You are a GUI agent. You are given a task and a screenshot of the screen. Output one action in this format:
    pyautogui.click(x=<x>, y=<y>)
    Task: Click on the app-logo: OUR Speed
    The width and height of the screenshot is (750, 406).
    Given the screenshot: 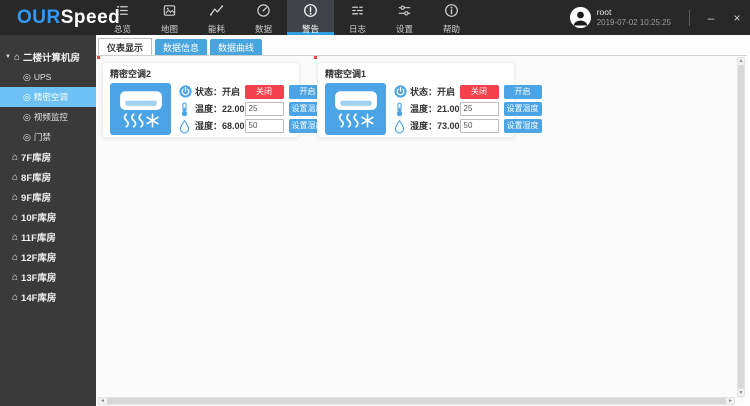 What is the action you would take?
    pyautogui.click(x=60, y=17)
    